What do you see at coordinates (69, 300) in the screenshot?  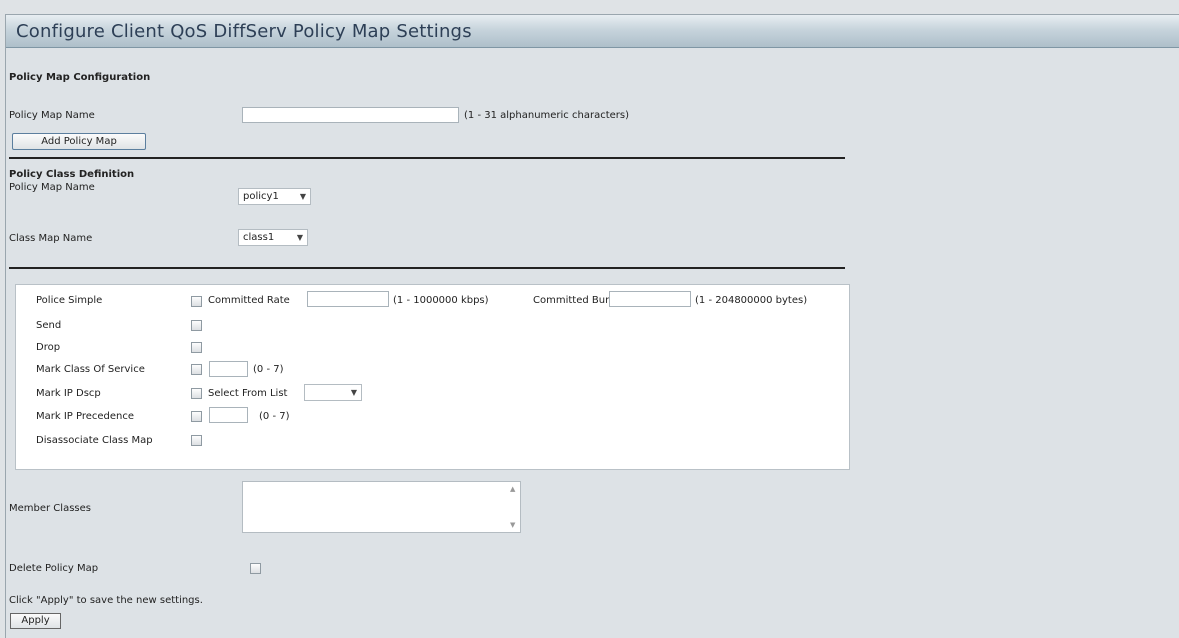 I see `police-simple-label: Police Simple` at bounding box center [69, 300].